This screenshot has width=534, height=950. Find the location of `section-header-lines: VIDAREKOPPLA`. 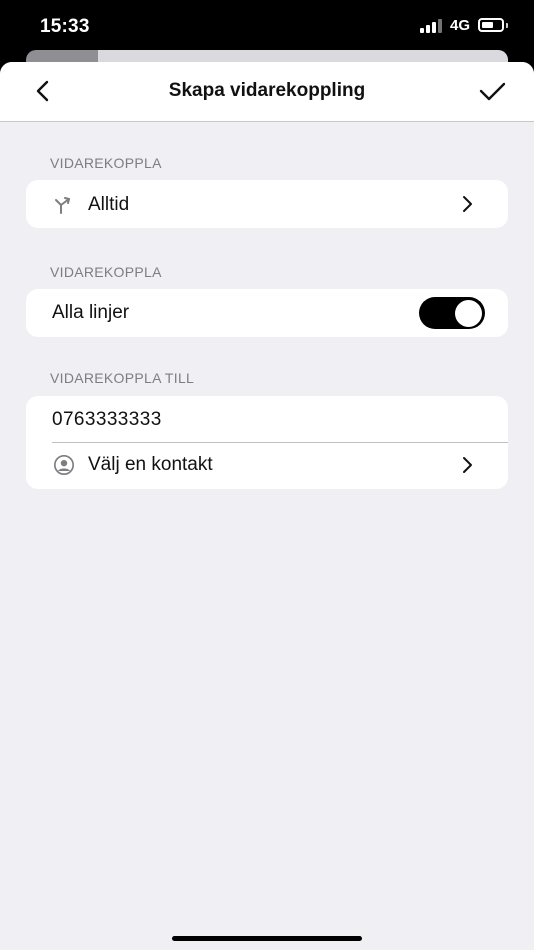

section-header-lines: VIDAREKOPPLA is located at coordinates (106, 272).